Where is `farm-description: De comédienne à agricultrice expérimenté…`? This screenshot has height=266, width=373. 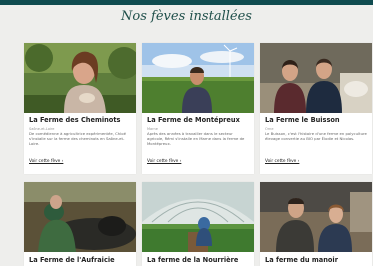
farm-description: De comédienne à agricultrice expérimenté… is located at coordinates (77, 138).